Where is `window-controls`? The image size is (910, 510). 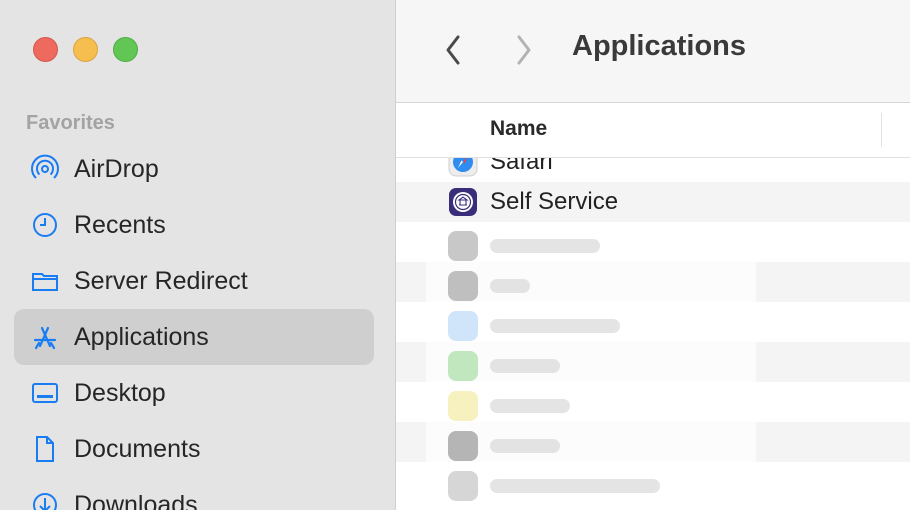 window-controls is located at coordinates (85, 49).